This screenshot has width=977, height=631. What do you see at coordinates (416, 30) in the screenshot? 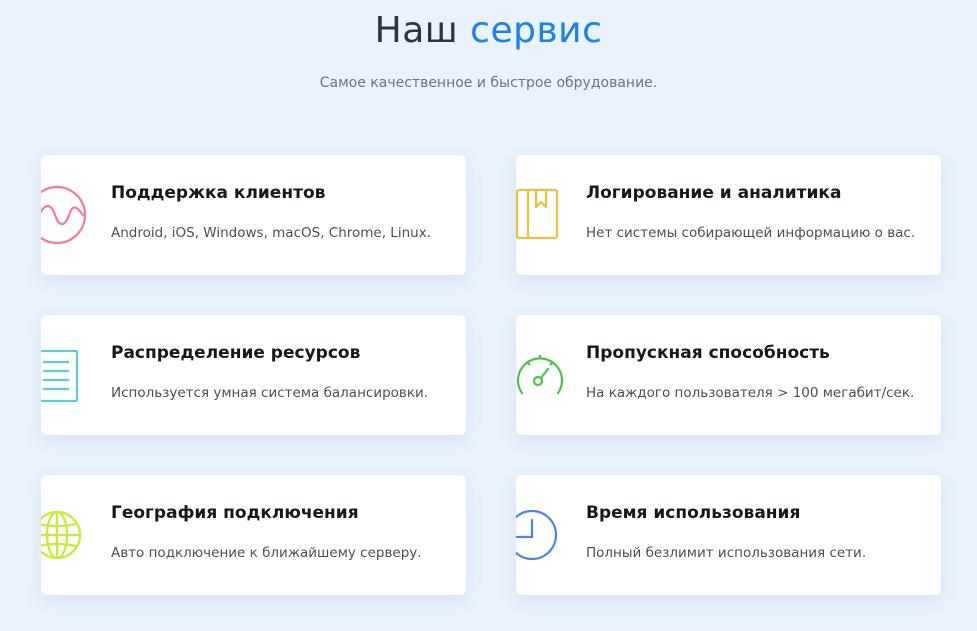
I see `section-title-main: Наш` at bounding box center [416, 30].